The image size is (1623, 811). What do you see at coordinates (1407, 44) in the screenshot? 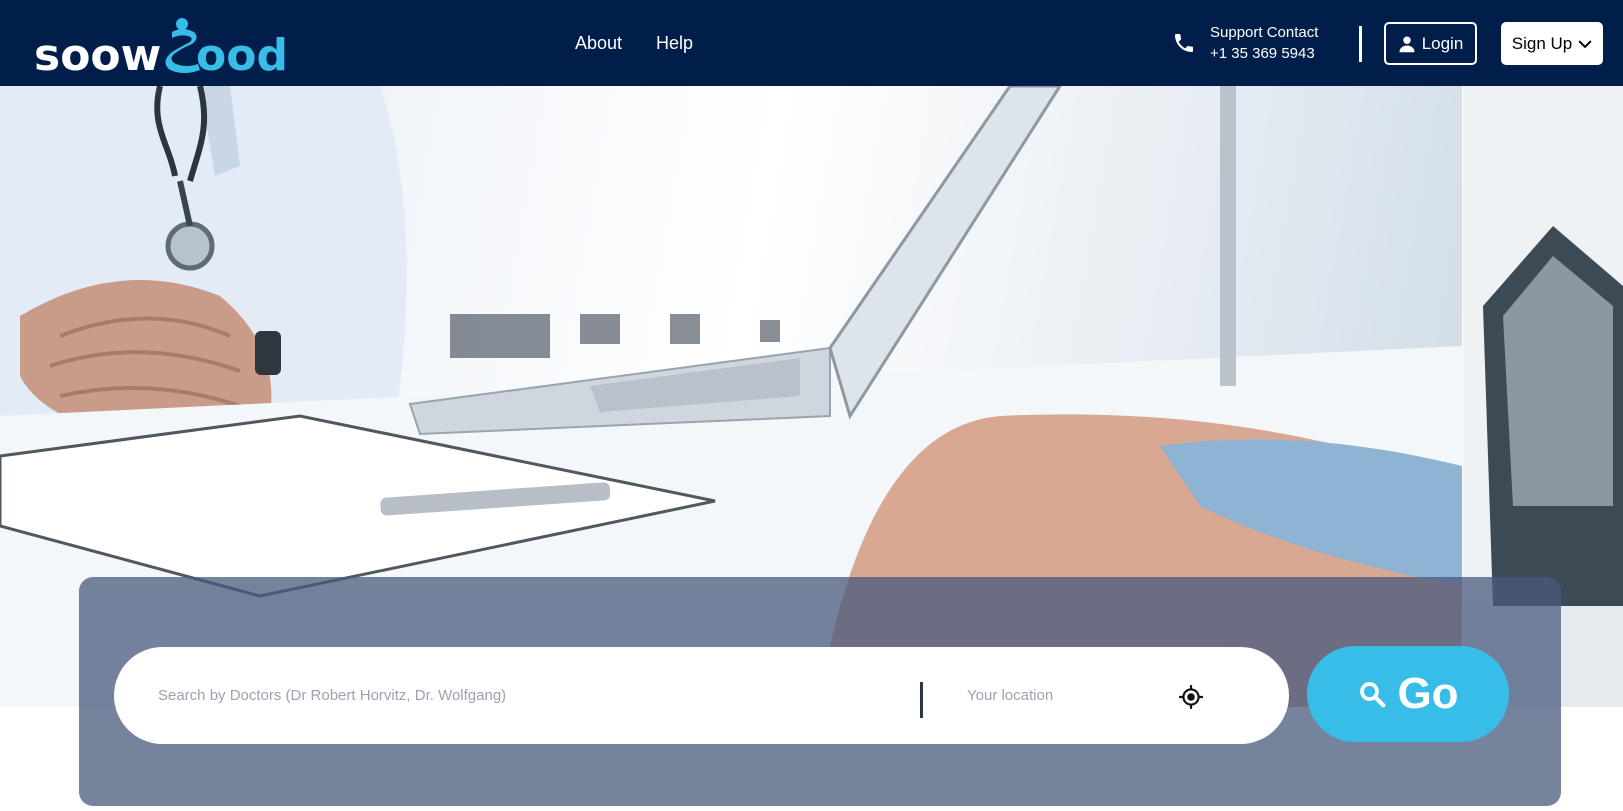
I see `user-icon` at bounding box center [1407, 44].